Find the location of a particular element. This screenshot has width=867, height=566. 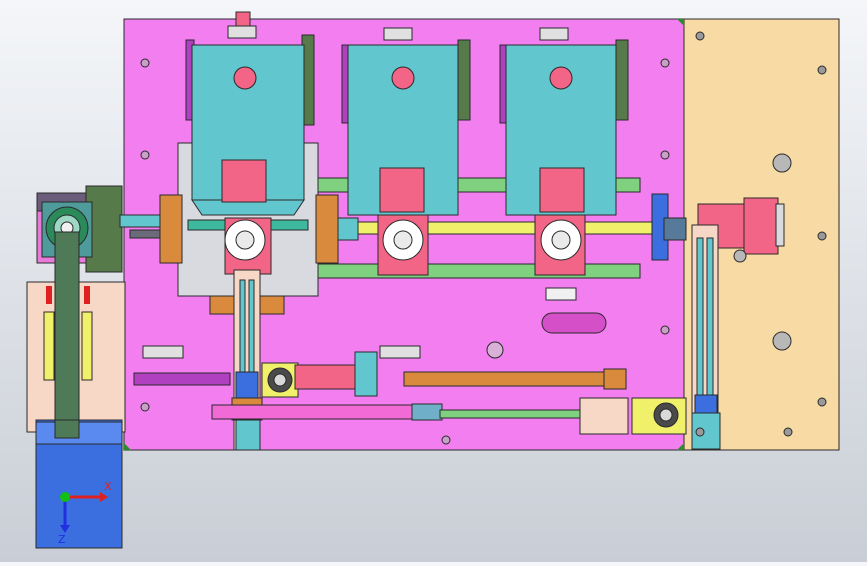

shaft-coupling is located at coordinates (348, 229).